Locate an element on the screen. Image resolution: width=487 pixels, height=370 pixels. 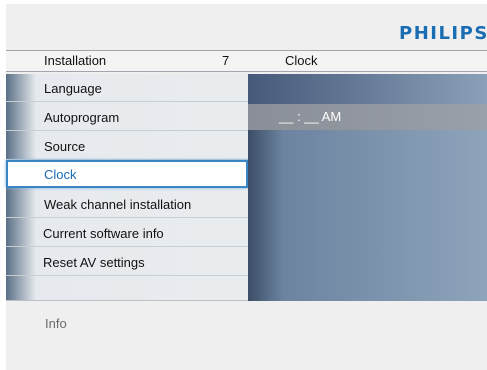
menu-header: Installation 7 Clock is located at coordinates (246, 61).